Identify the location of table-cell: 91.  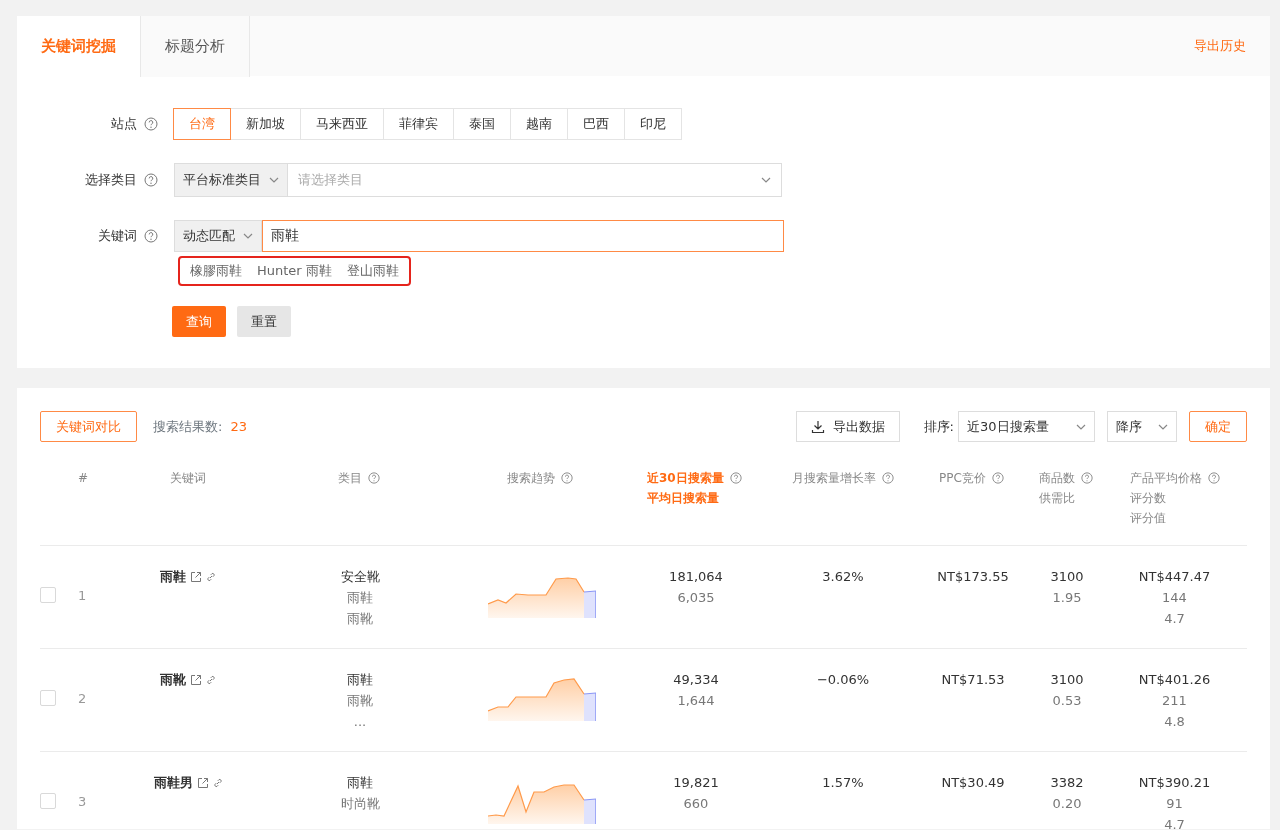
(1174, 803).